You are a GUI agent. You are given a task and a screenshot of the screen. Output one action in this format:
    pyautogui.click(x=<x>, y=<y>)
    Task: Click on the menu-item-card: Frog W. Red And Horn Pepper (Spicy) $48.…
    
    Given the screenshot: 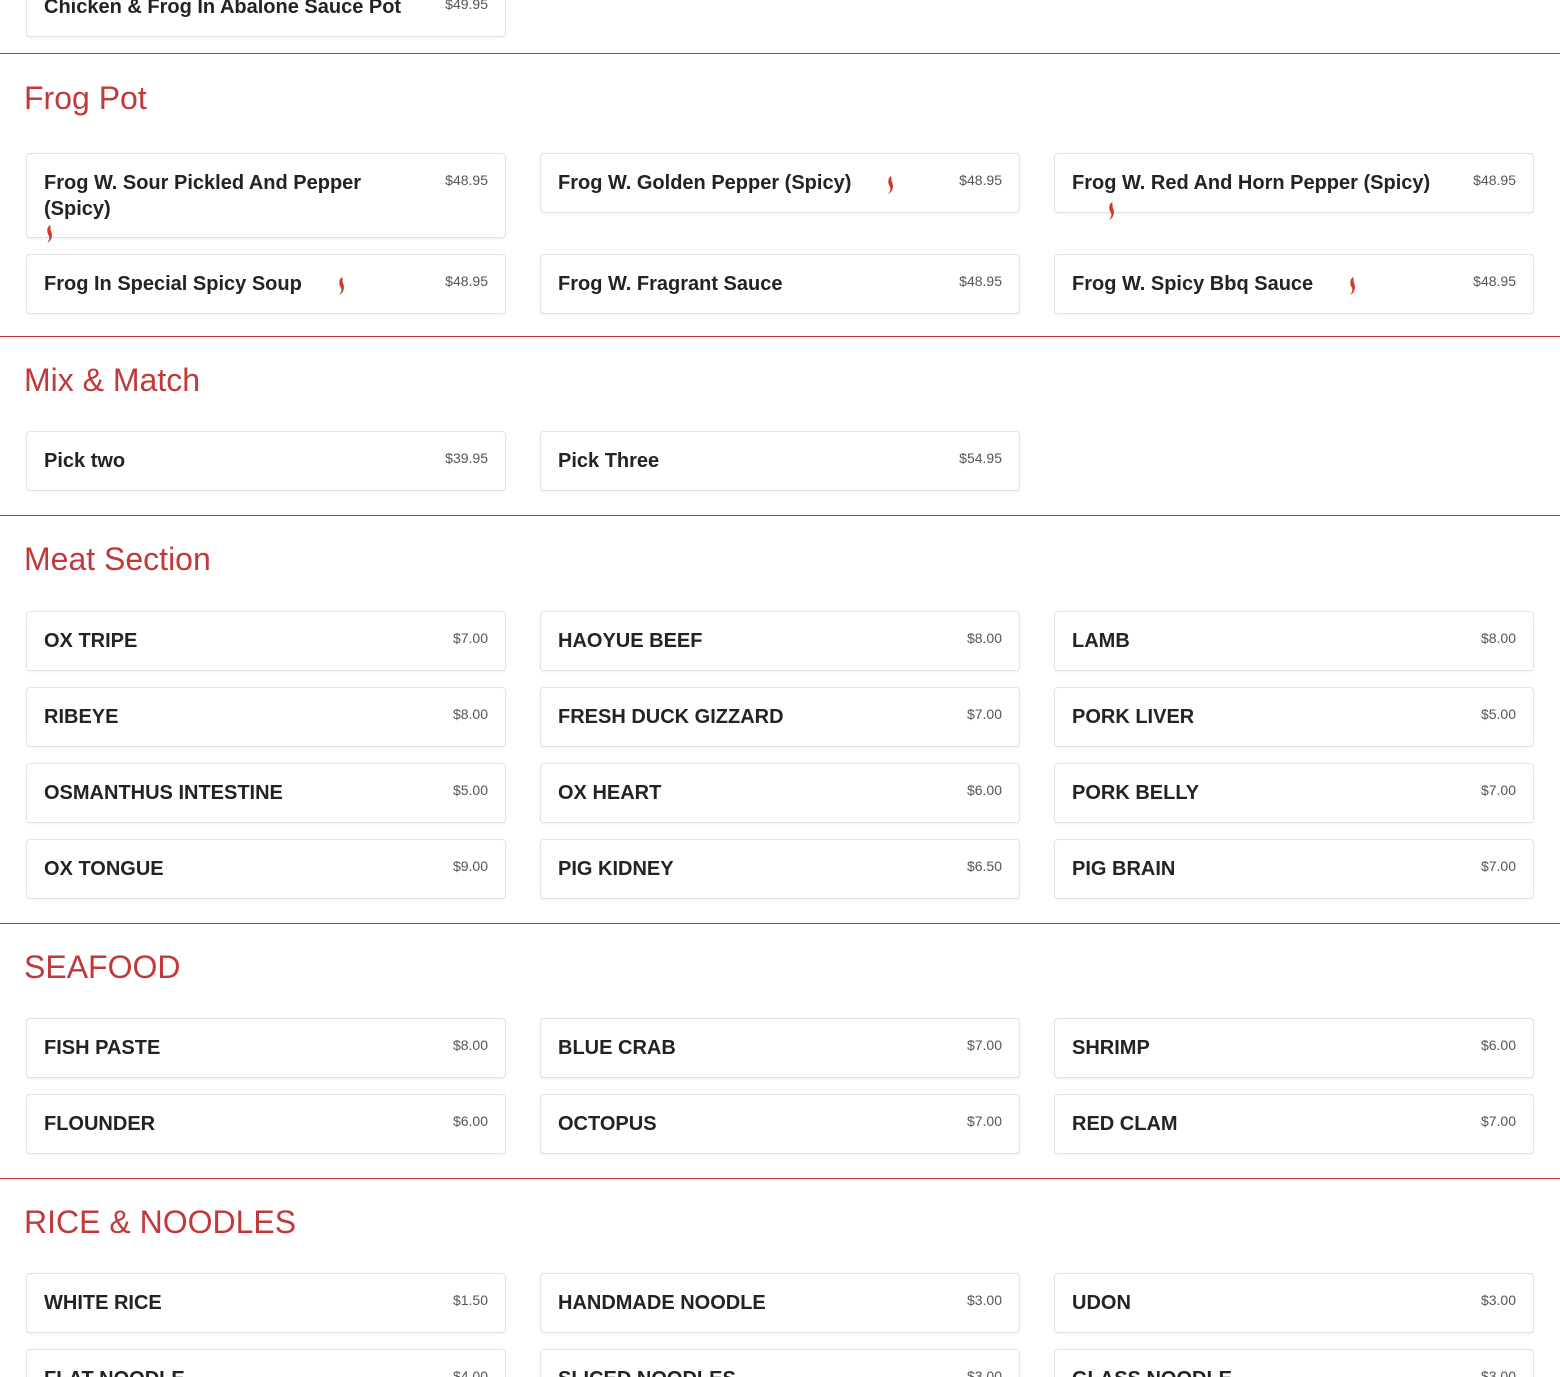 What is the action you would take?
    pyautogui.click(x=1294, y=186)
    